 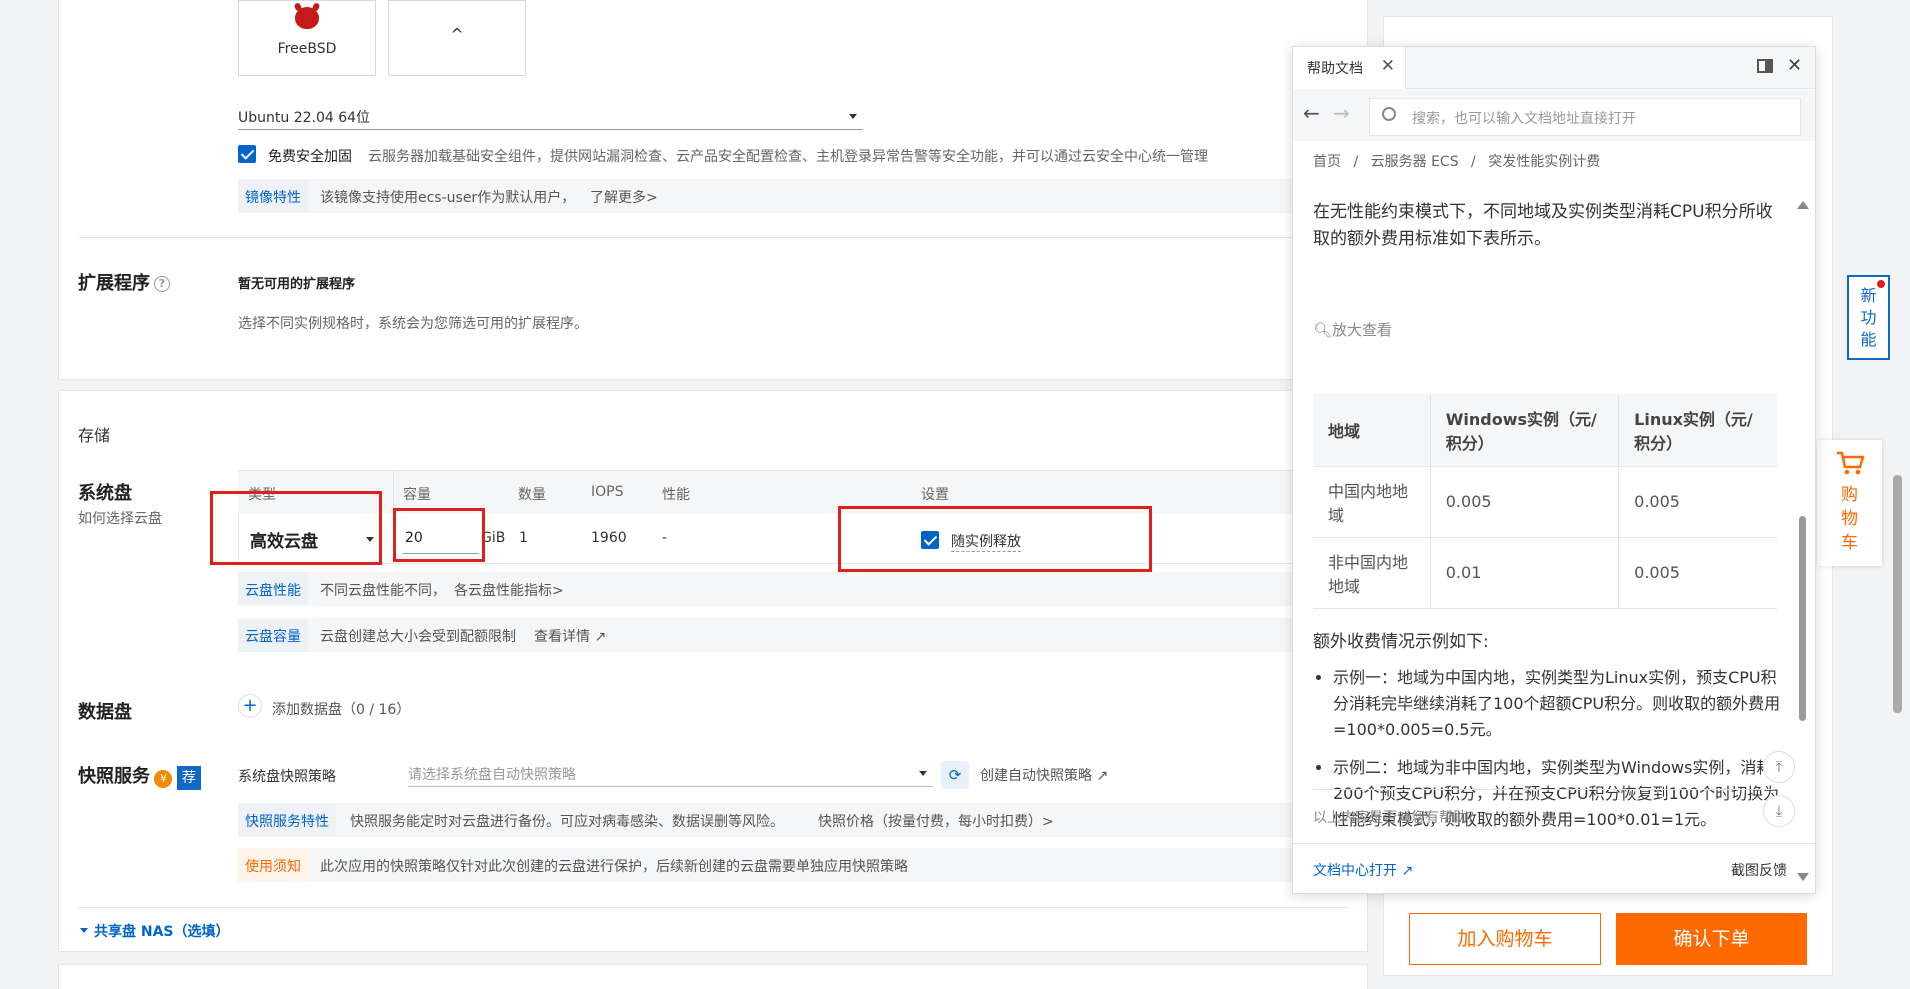 I want to click on os-version-select: Ubuntu 22.04 64位, so click(x=550, y=116).